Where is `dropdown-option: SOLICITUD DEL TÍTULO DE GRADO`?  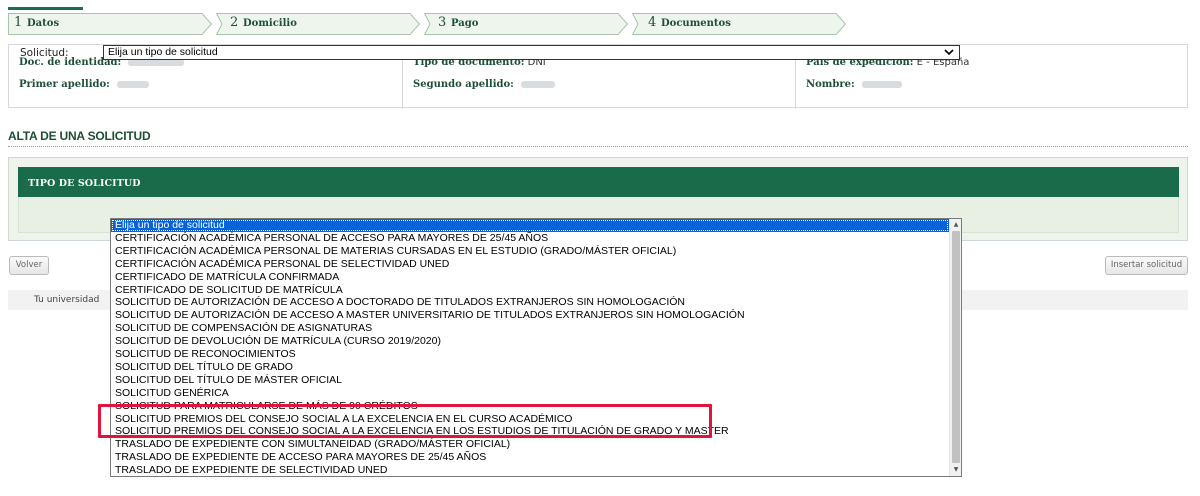
dropdown-option: SOLICITUD DEL TÍTULO DE GRADO is located at coordinates (530, 367).